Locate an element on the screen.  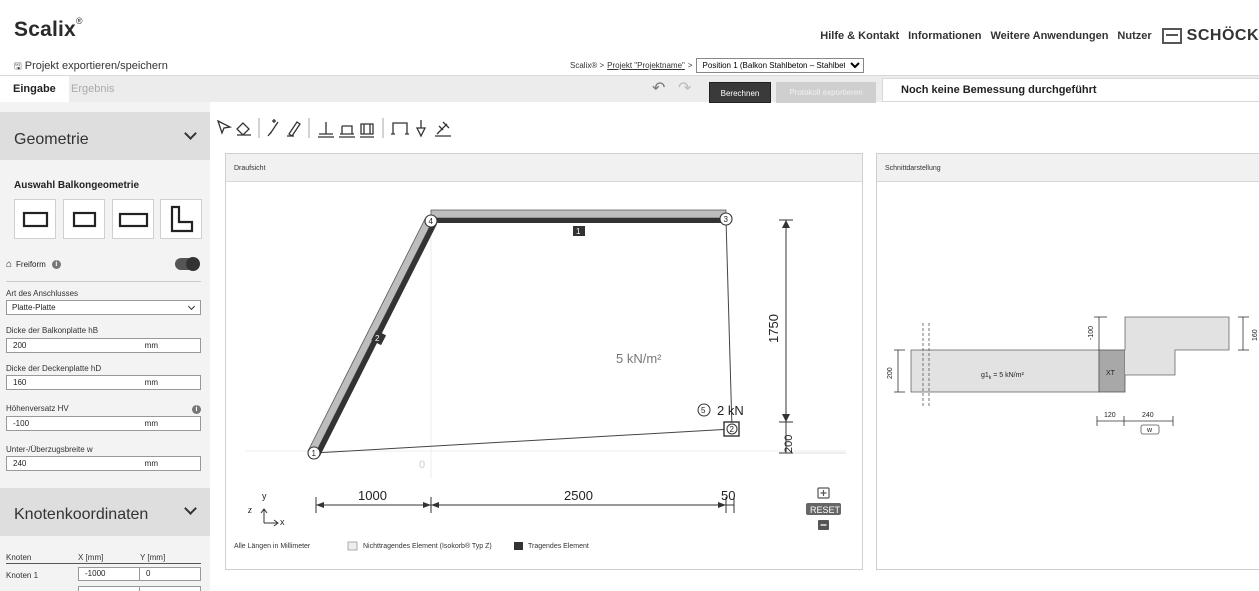
nodes-section-header: Knotenkoordinaten is located at coordinates (105, 512).